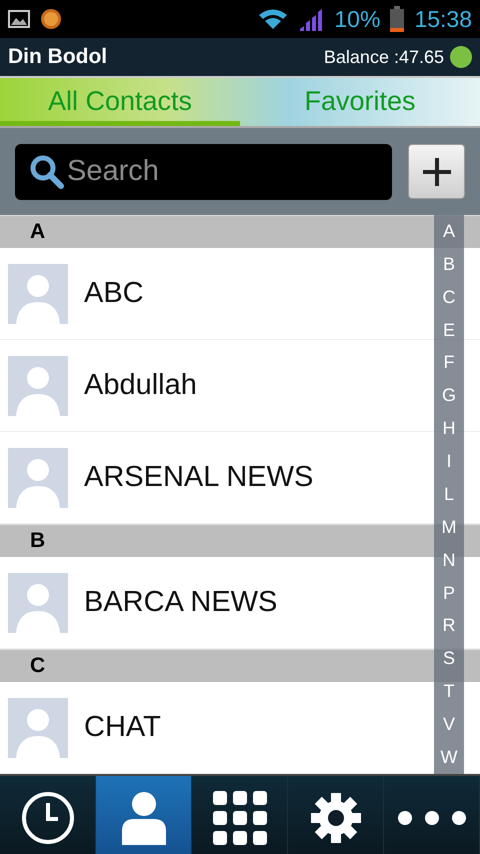  What do you see at coordinates (51, 19) in the screenshot?
I see `app-logo-icon` at bounding box center [51, 19].